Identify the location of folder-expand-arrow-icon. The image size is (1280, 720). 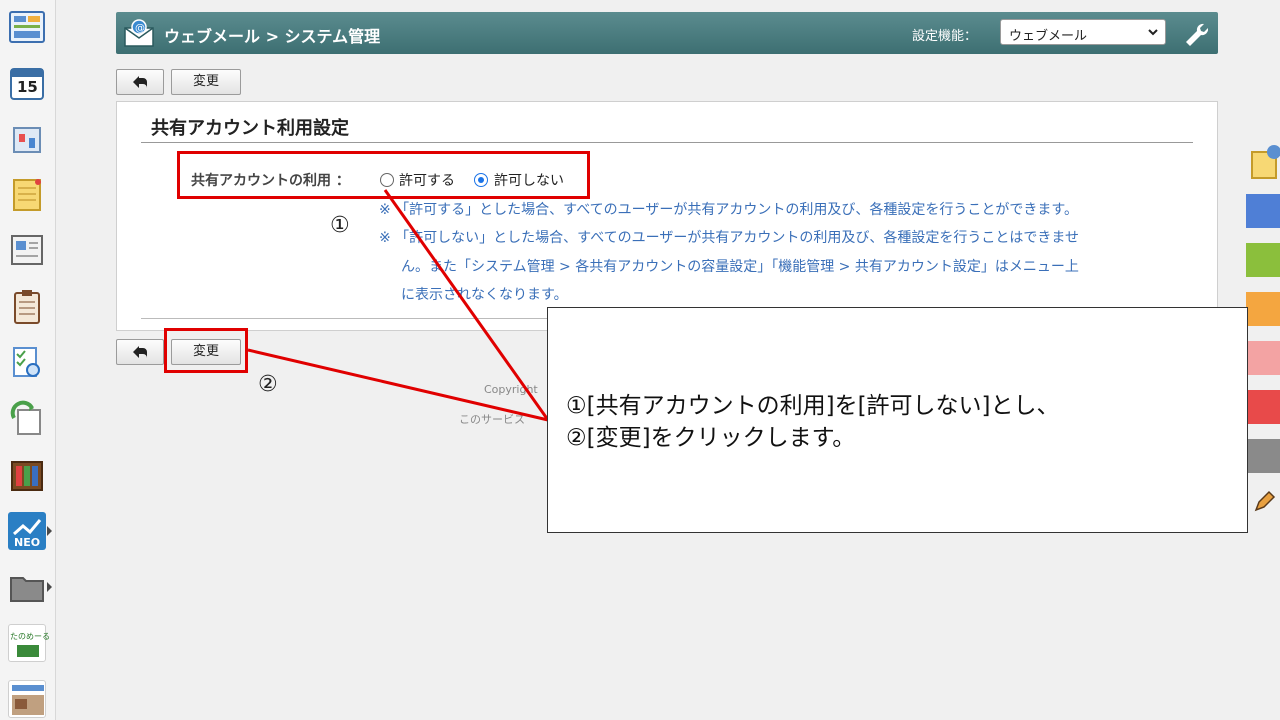
(49, 587).